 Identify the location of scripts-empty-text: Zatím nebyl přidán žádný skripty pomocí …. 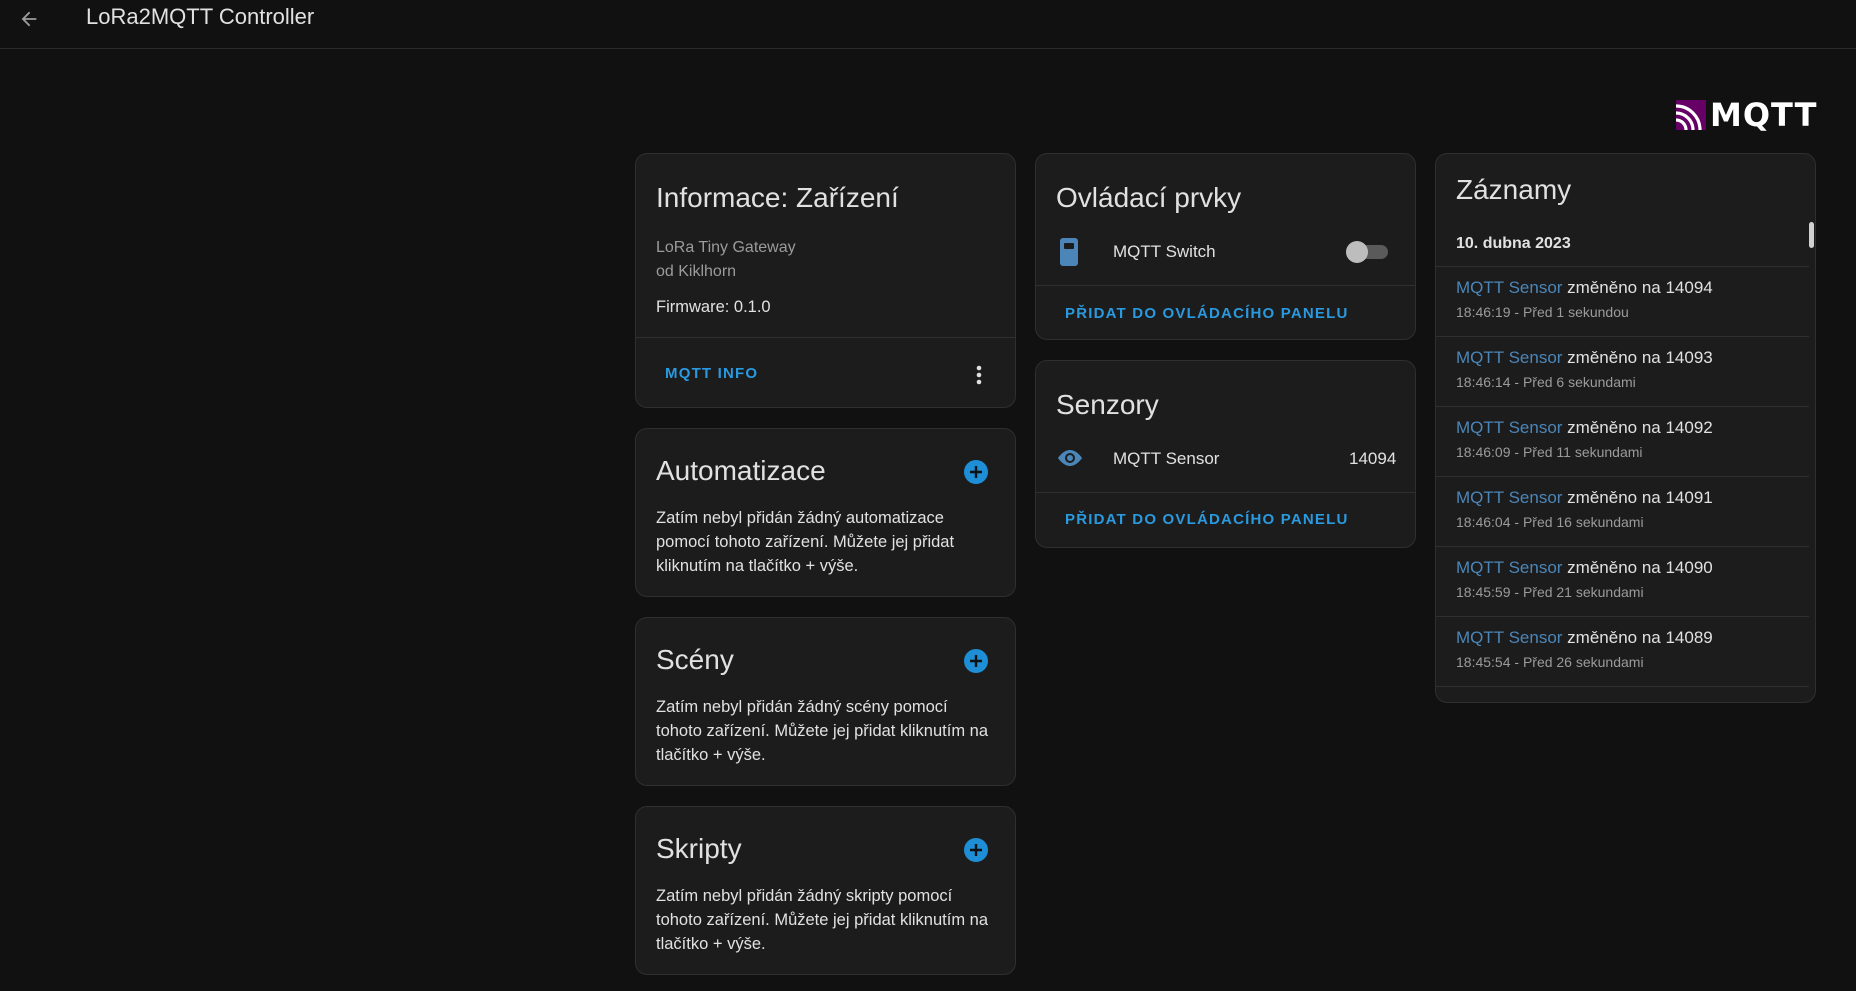
(822, 920).